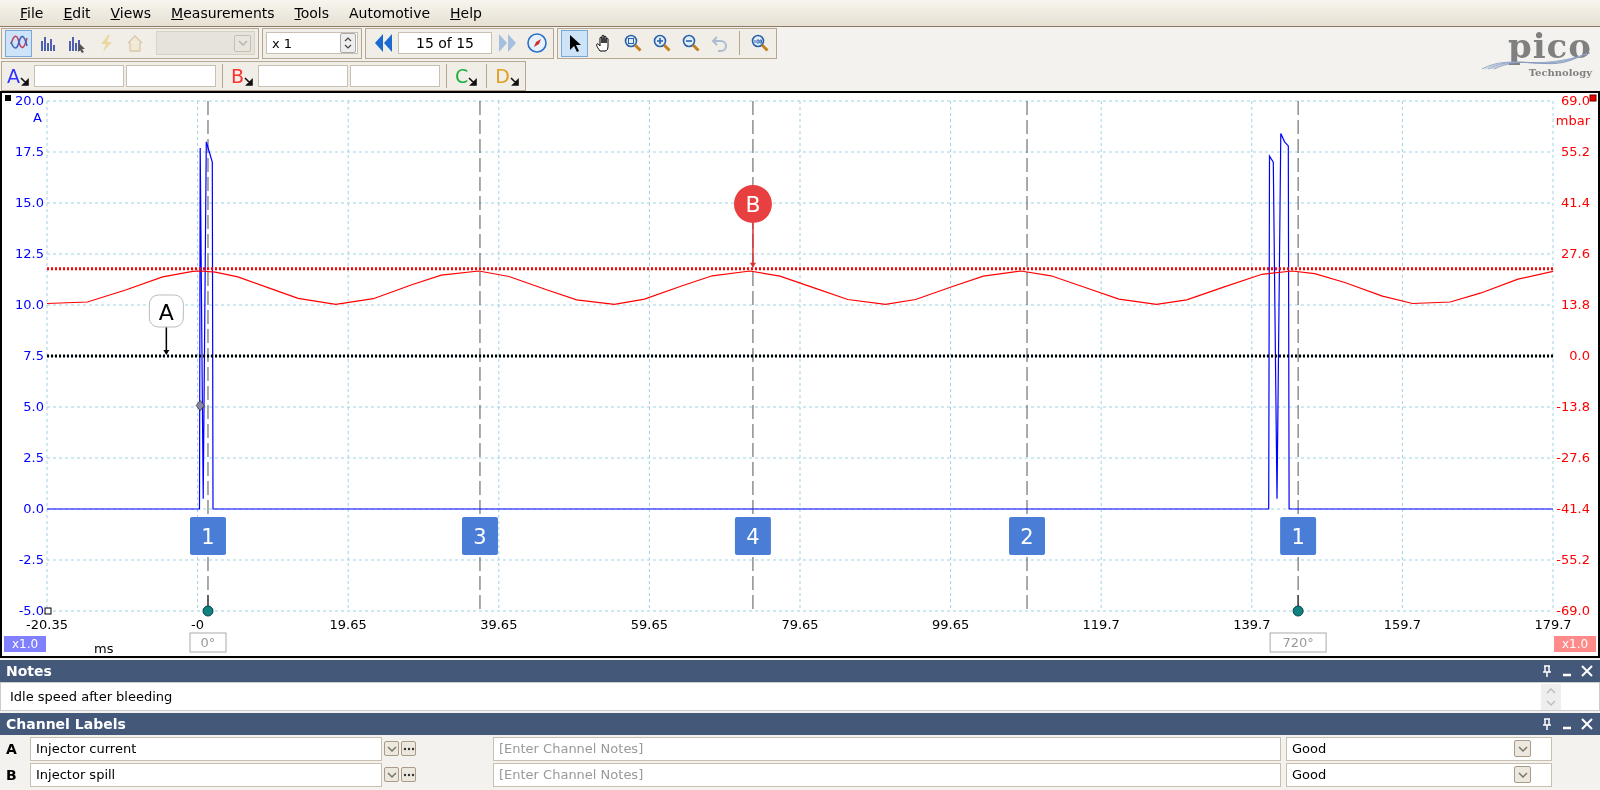  I want to click on y-tick-label: 41.4, so click(1575, 202).